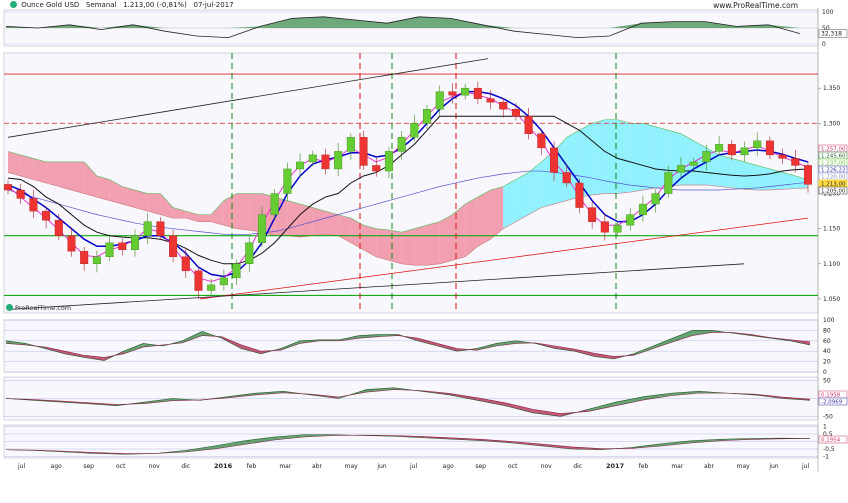 The height and width of the screenshot is (503, 848). I want to click on osc1-y-tick: 20, so click(827, 362).